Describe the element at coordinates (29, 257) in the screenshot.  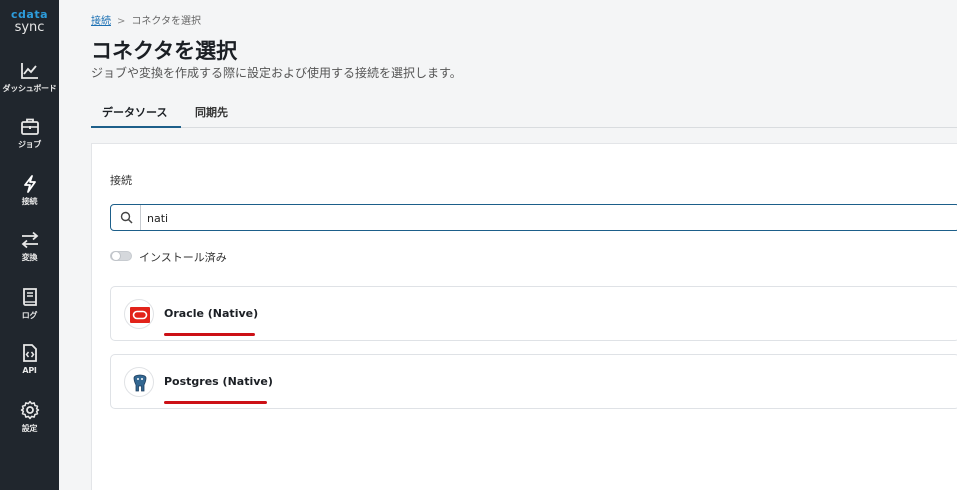
I see `sidebar-item-label: 変換` at that location.